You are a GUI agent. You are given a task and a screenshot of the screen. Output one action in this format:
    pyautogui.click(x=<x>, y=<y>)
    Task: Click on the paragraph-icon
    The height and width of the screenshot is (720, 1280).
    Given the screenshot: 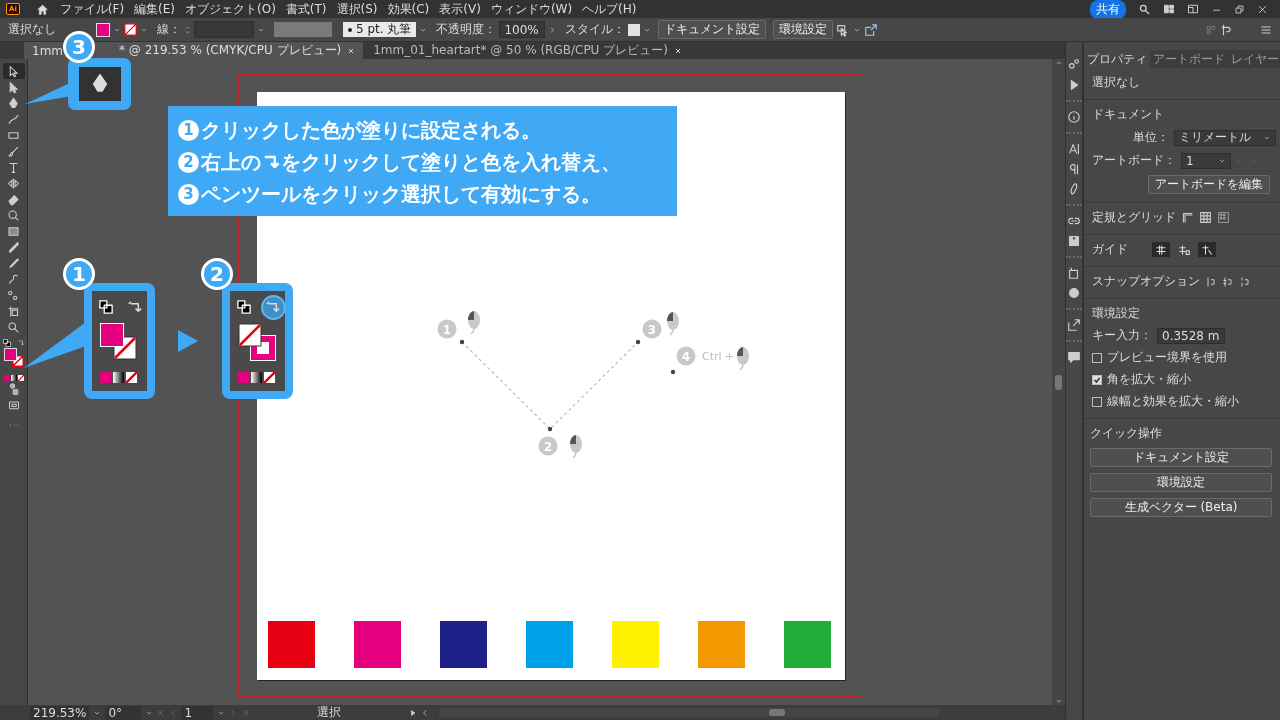 What is the action you would take?
    pyautogui.click(x=1074, y=169)
    